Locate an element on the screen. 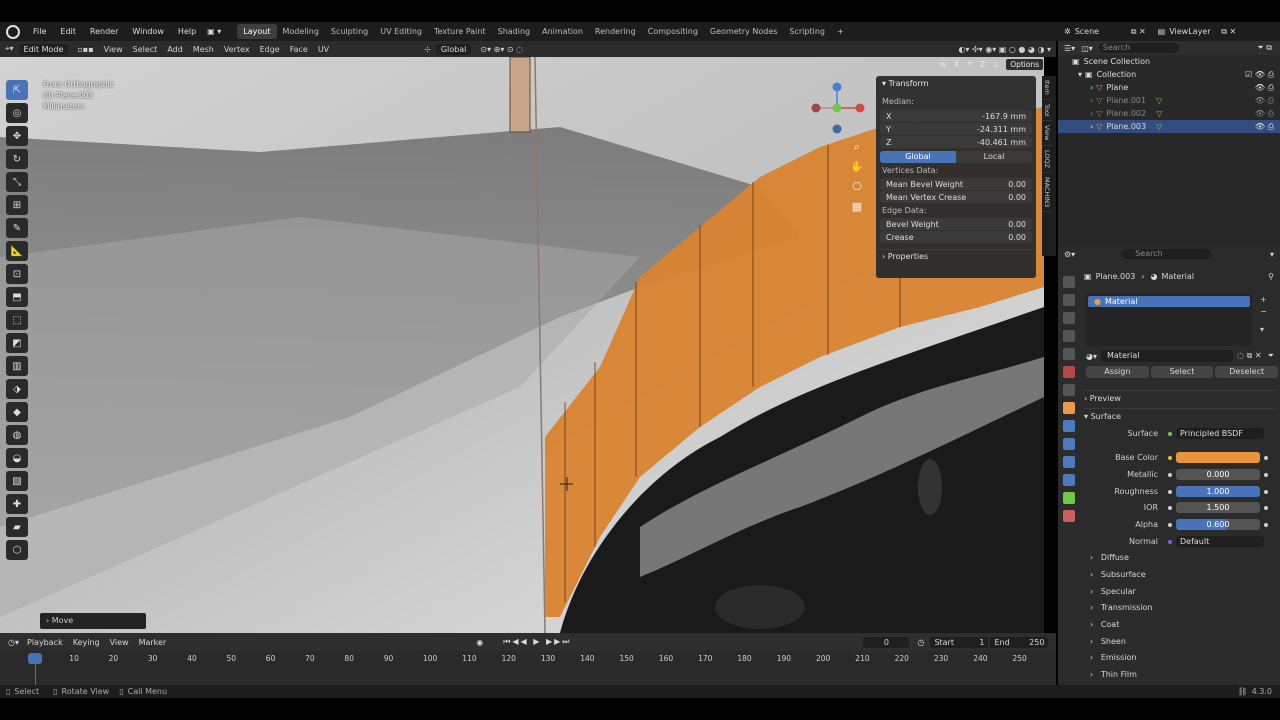 This screenshot has height=720, width=1280. bevel-weight-field: Bevel Weight 0.00 is located at coordinates (956, 224).